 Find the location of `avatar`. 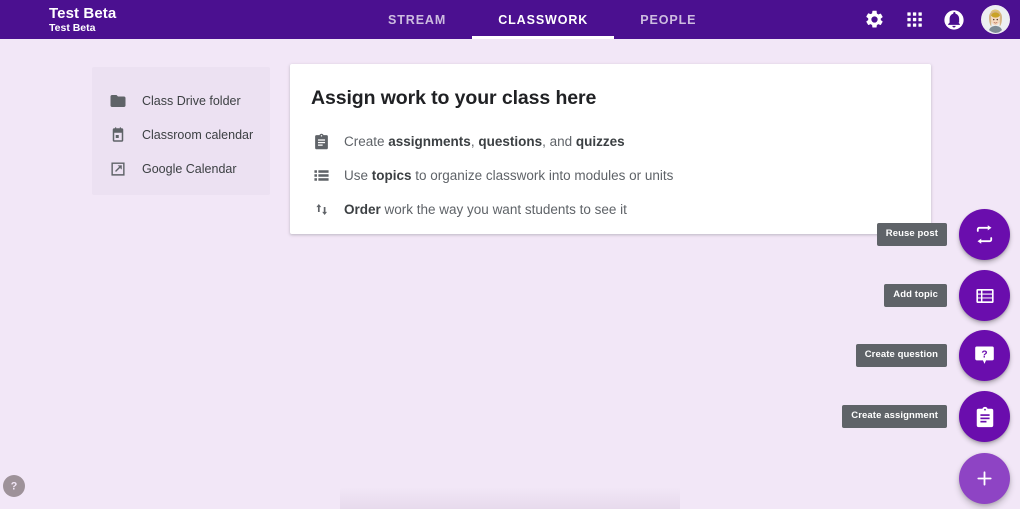

avatar is located at coordinates (995, 19).